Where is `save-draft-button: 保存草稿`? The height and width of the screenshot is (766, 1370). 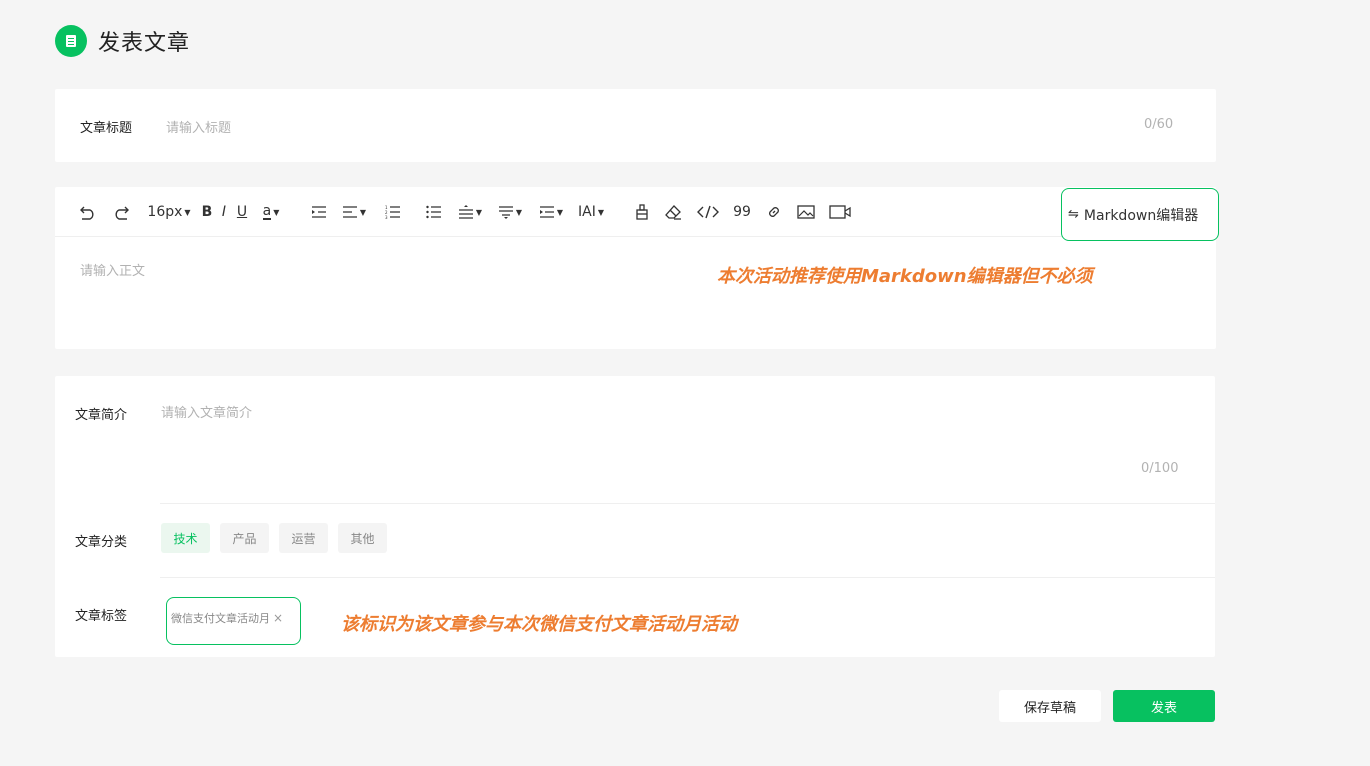 save-draft-button: 保存草稿 is located at coordinates (1050, 706).